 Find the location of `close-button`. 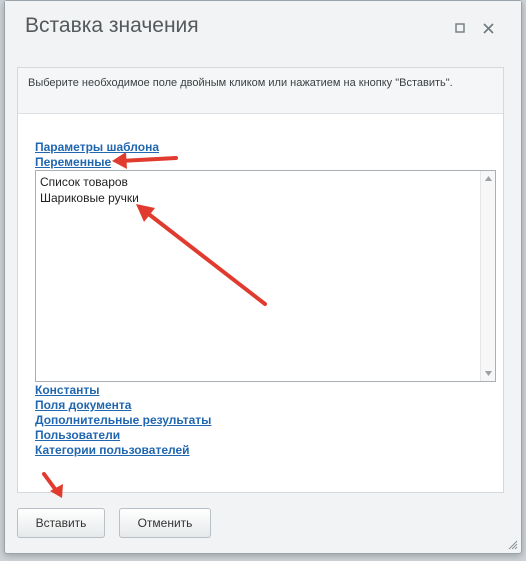

close-button is located at coordinates (488, 28).